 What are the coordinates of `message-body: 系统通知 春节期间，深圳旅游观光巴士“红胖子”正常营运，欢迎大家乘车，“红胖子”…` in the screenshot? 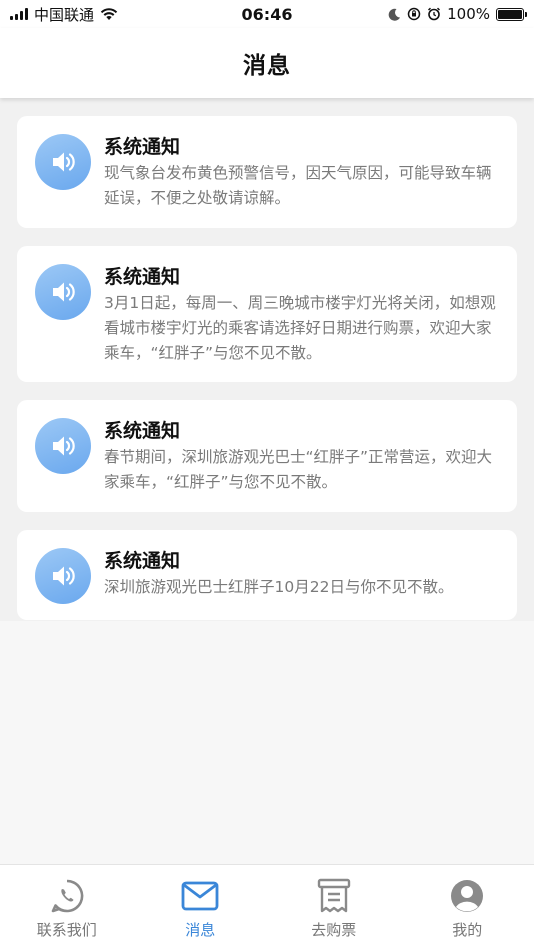 It's located at (301, 456).